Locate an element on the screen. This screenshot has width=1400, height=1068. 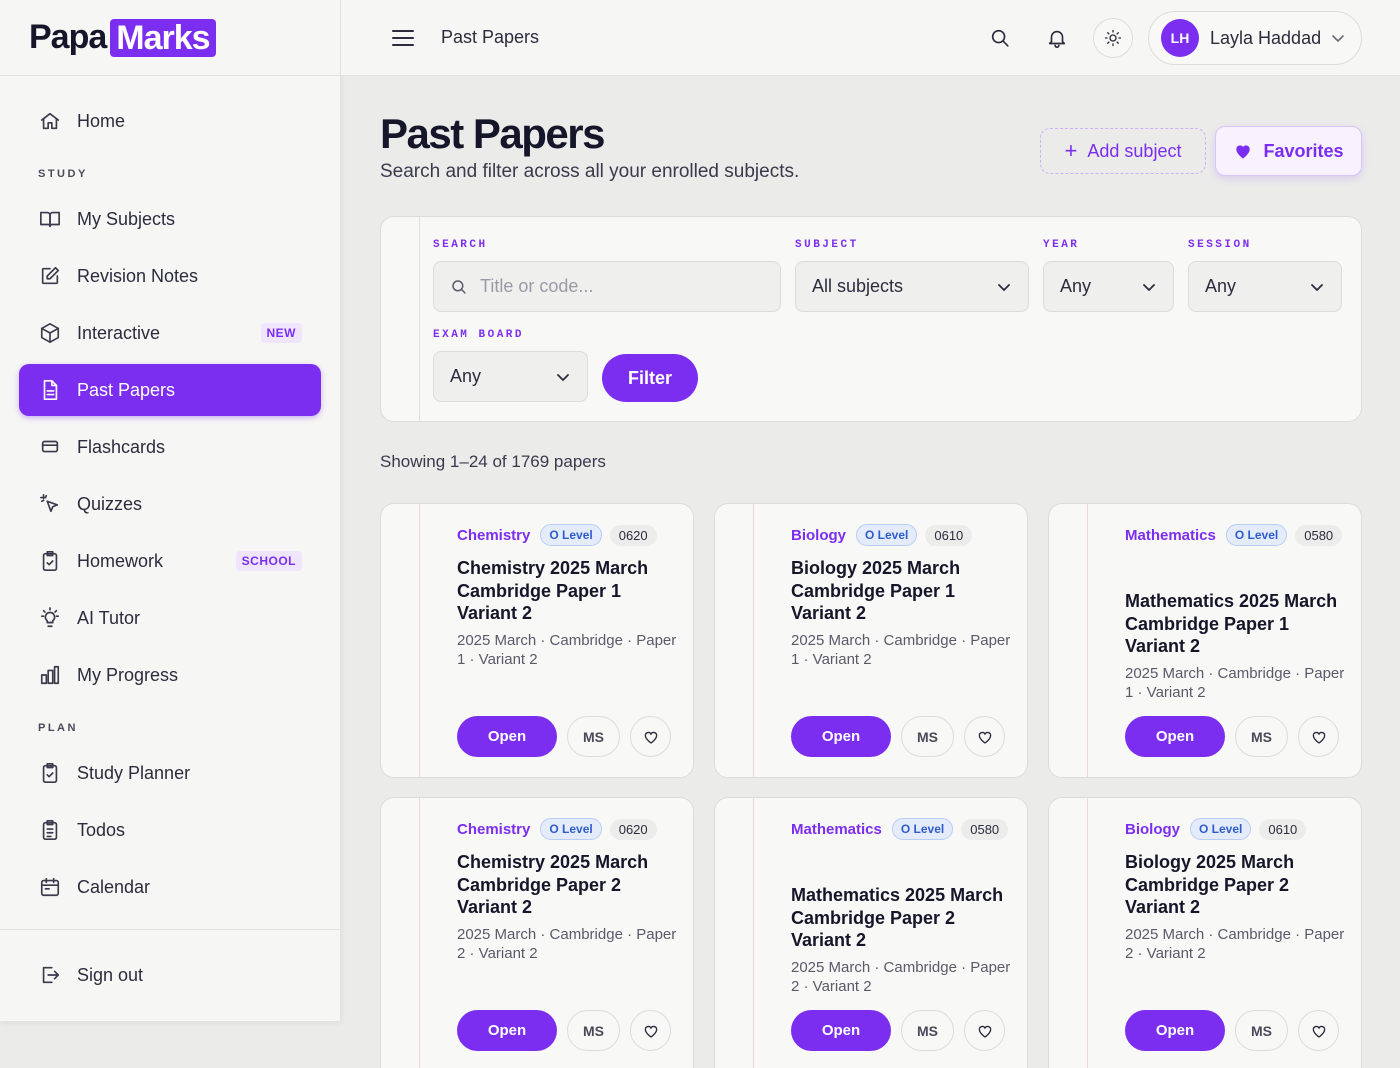
sign-out-button: Sign out is located at coordinates (170, 975).